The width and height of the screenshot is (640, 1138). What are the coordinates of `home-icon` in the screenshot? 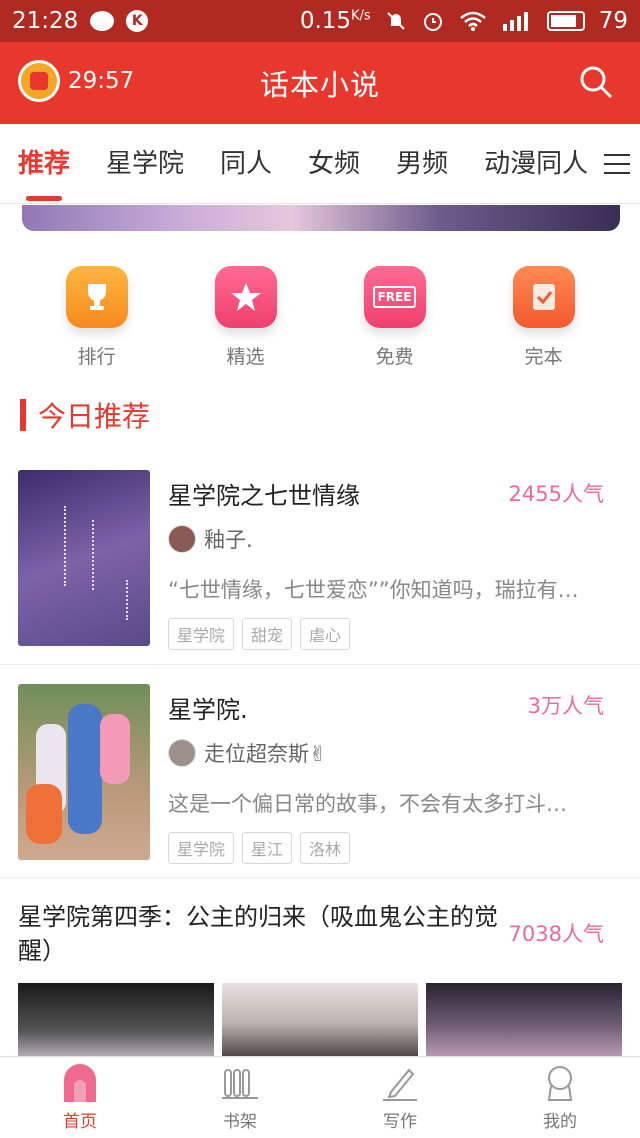 It's located at (80, 1083).